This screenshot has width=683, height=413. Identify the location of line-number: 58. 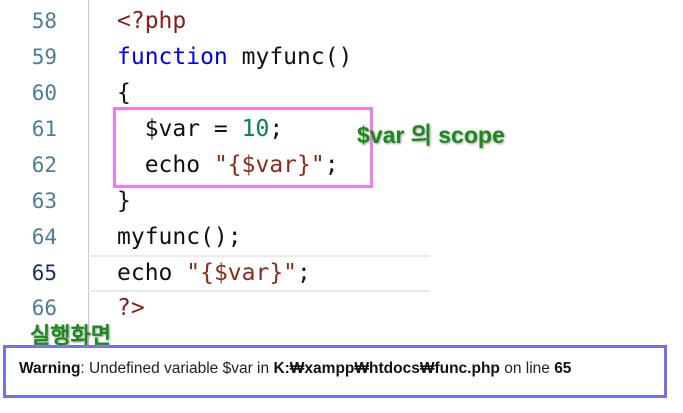
(44, 21).